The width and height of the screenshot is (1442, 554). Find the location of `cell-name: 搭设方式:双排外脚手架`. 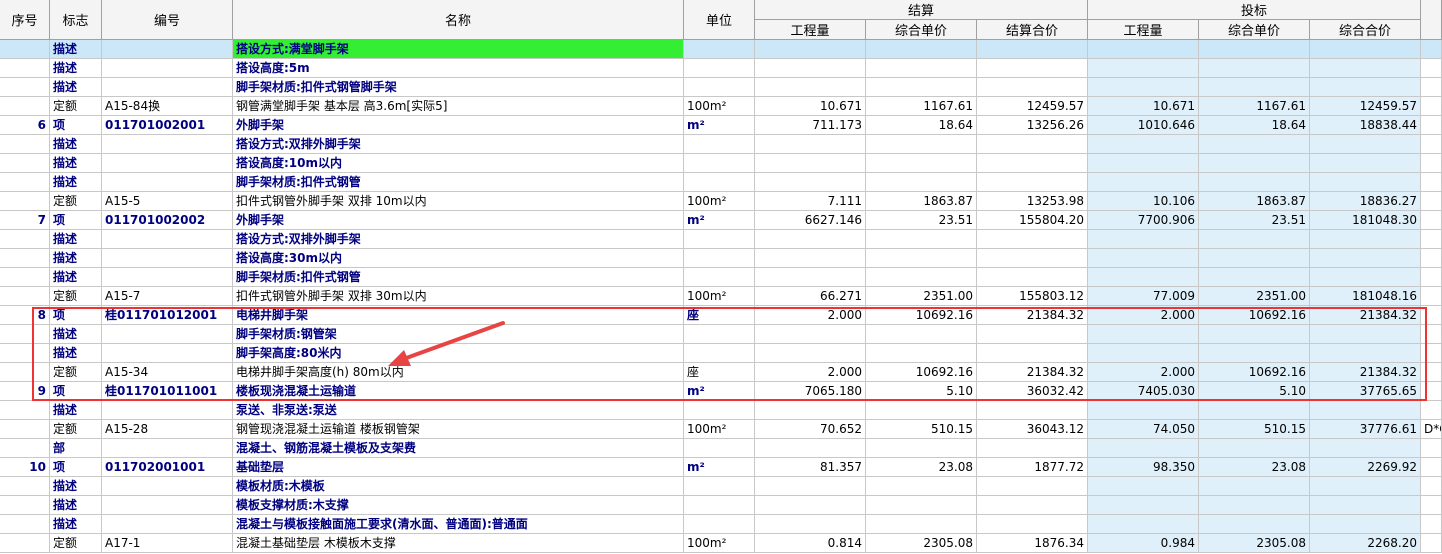

cell-name: 搭设方式:双排外脚手架 is located at coordinates (458, 239).